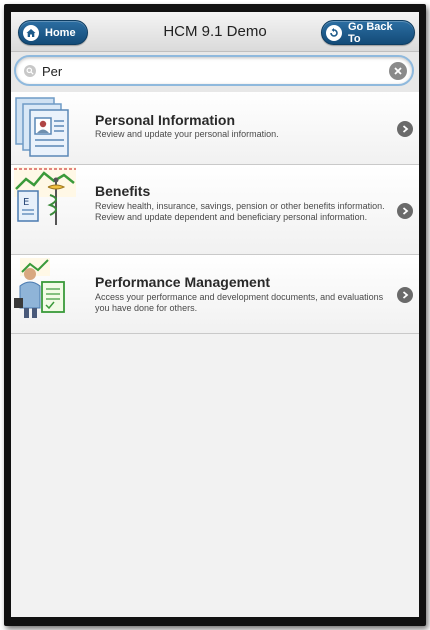  Describe the element at coordinates (43, 129) in the screenshot. I see `personal-information-icon` at that location.